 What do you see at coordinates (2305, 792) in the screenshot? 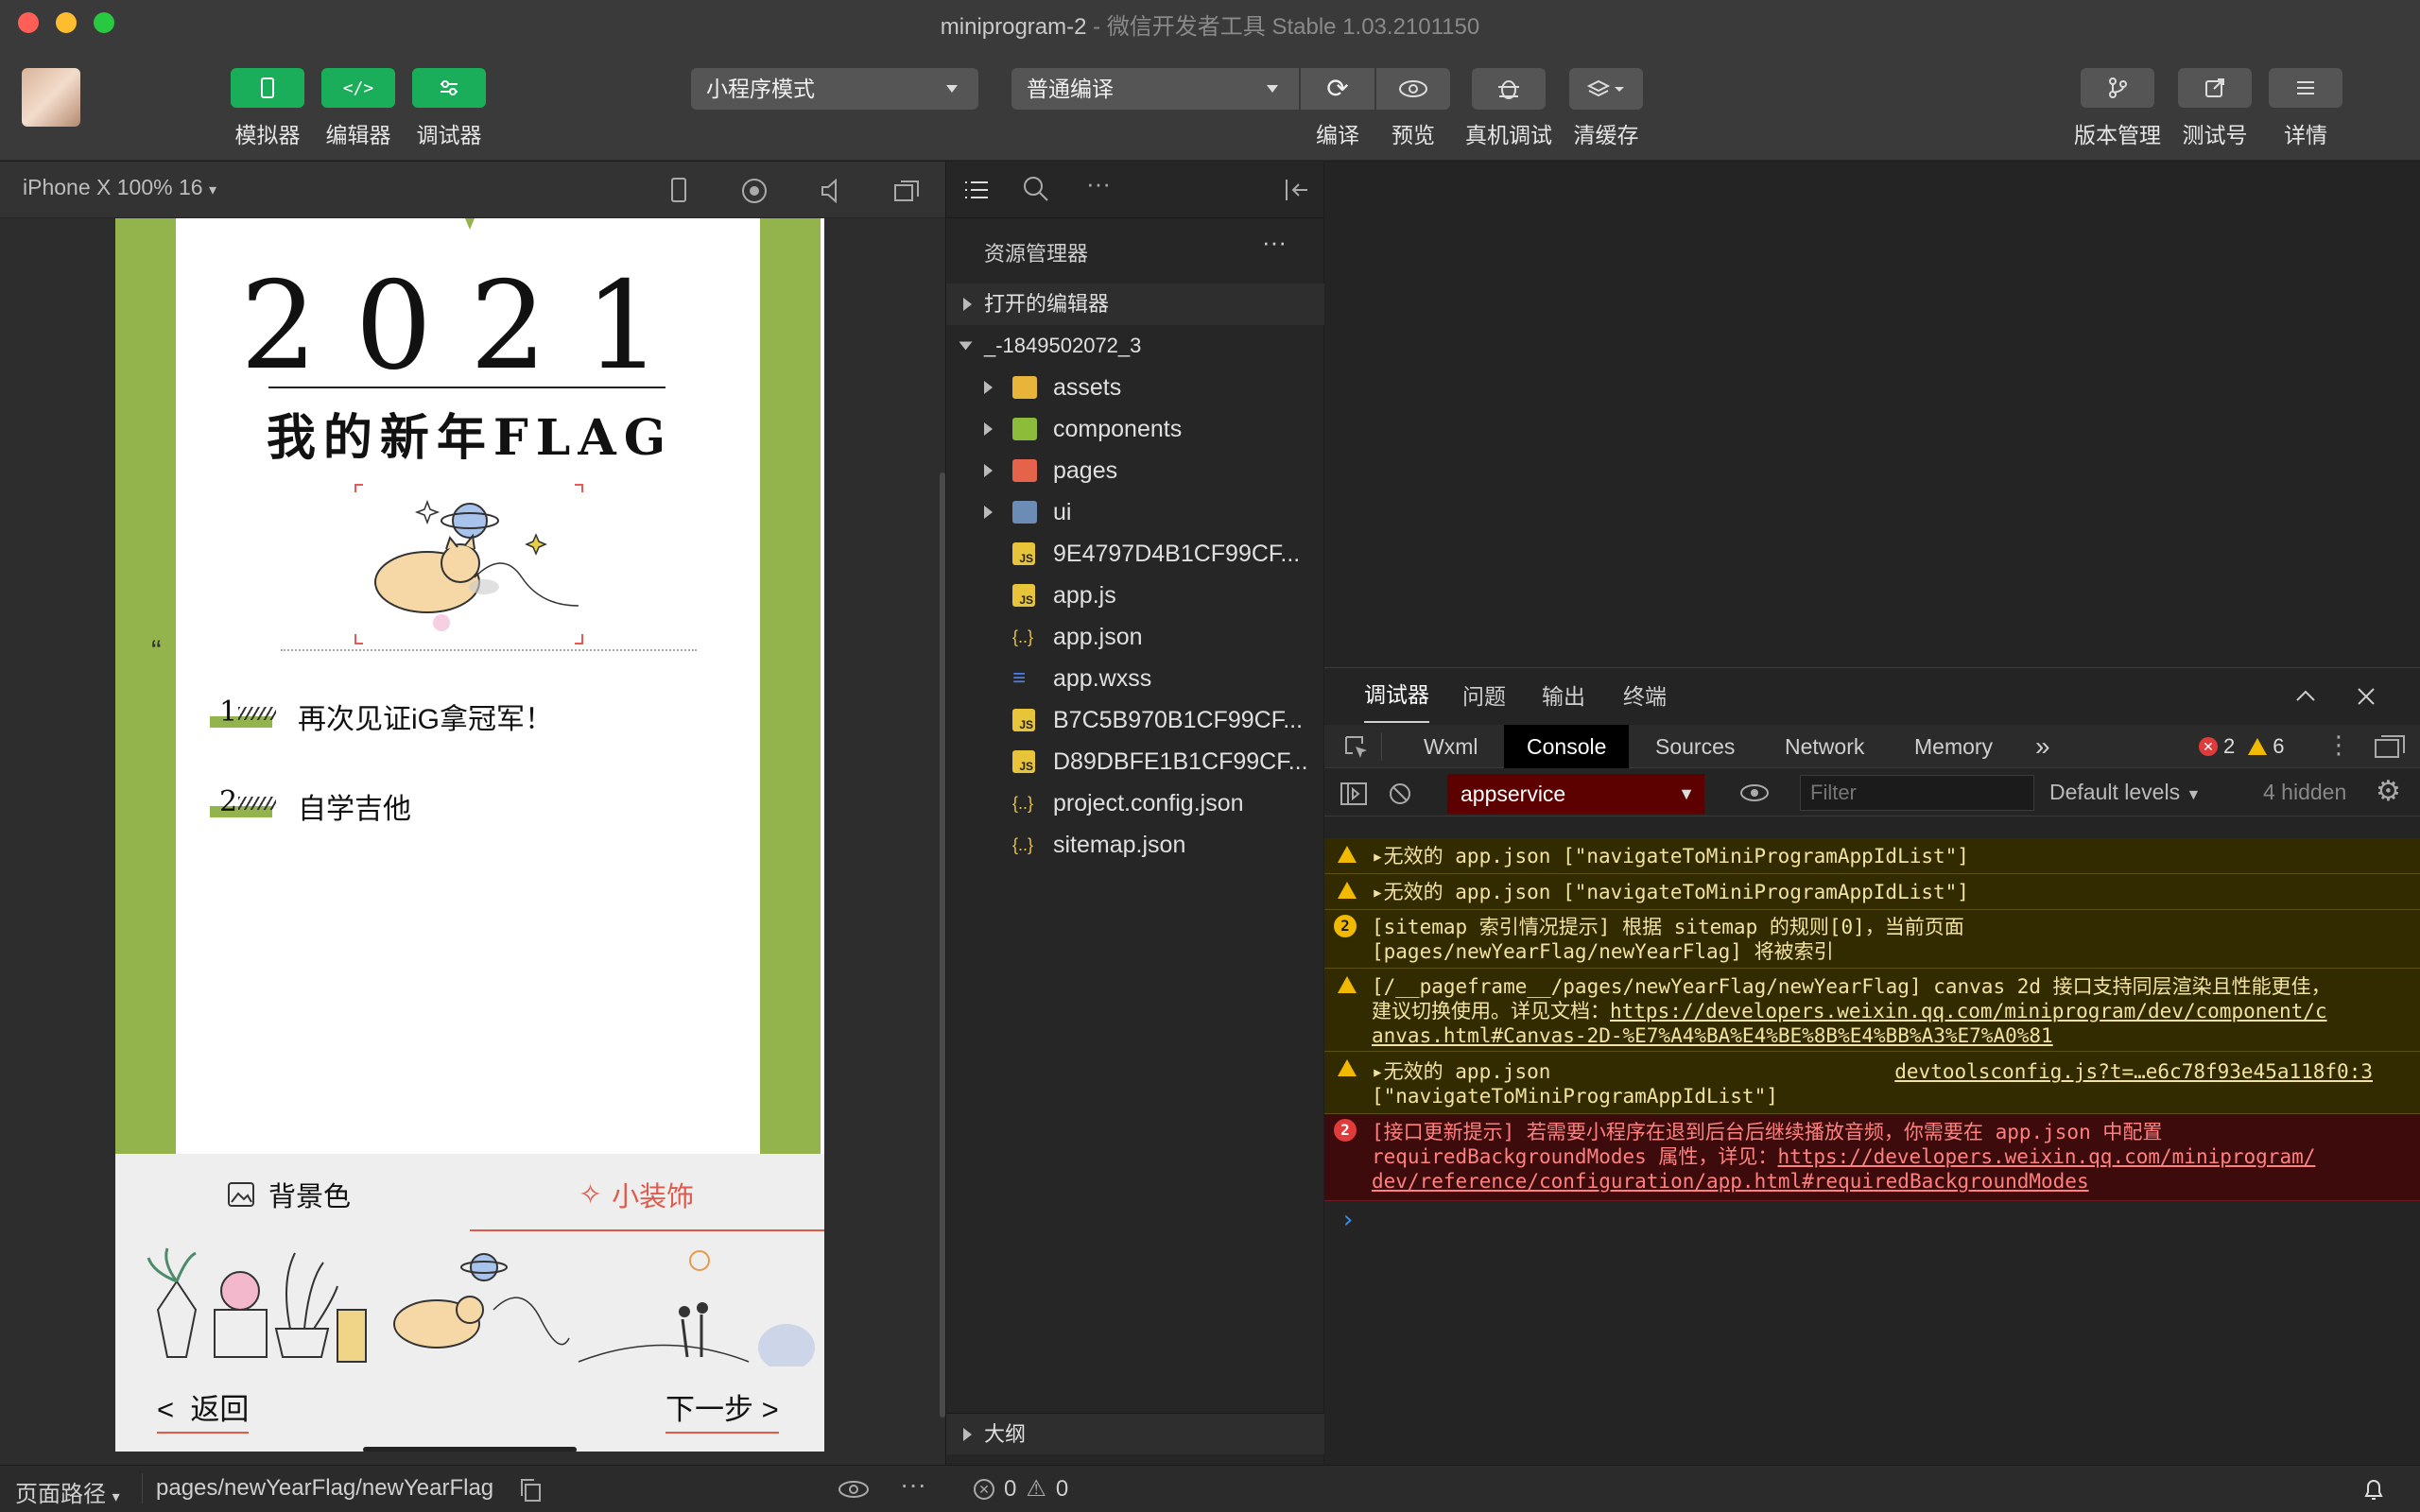
I see `hidden-count: 4 hidden` at bounding box center [2305, 792].